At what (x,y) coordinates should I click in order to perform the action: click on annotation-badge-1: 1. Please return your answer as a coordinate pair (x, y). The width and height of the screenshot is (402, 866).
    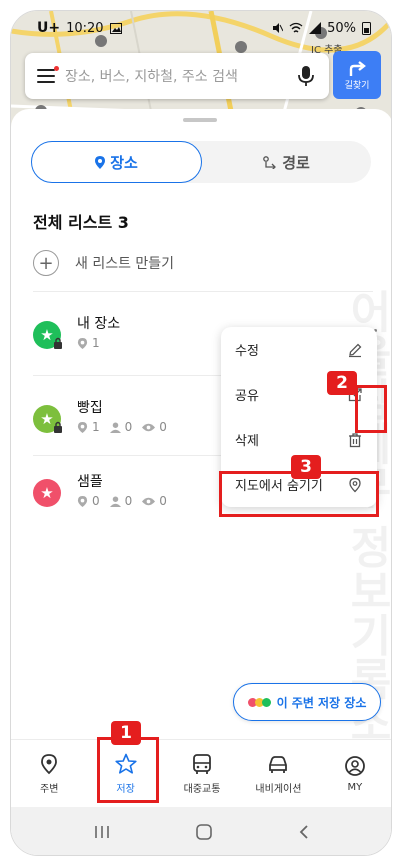
    Looking at the image, I should click on (126, 733).